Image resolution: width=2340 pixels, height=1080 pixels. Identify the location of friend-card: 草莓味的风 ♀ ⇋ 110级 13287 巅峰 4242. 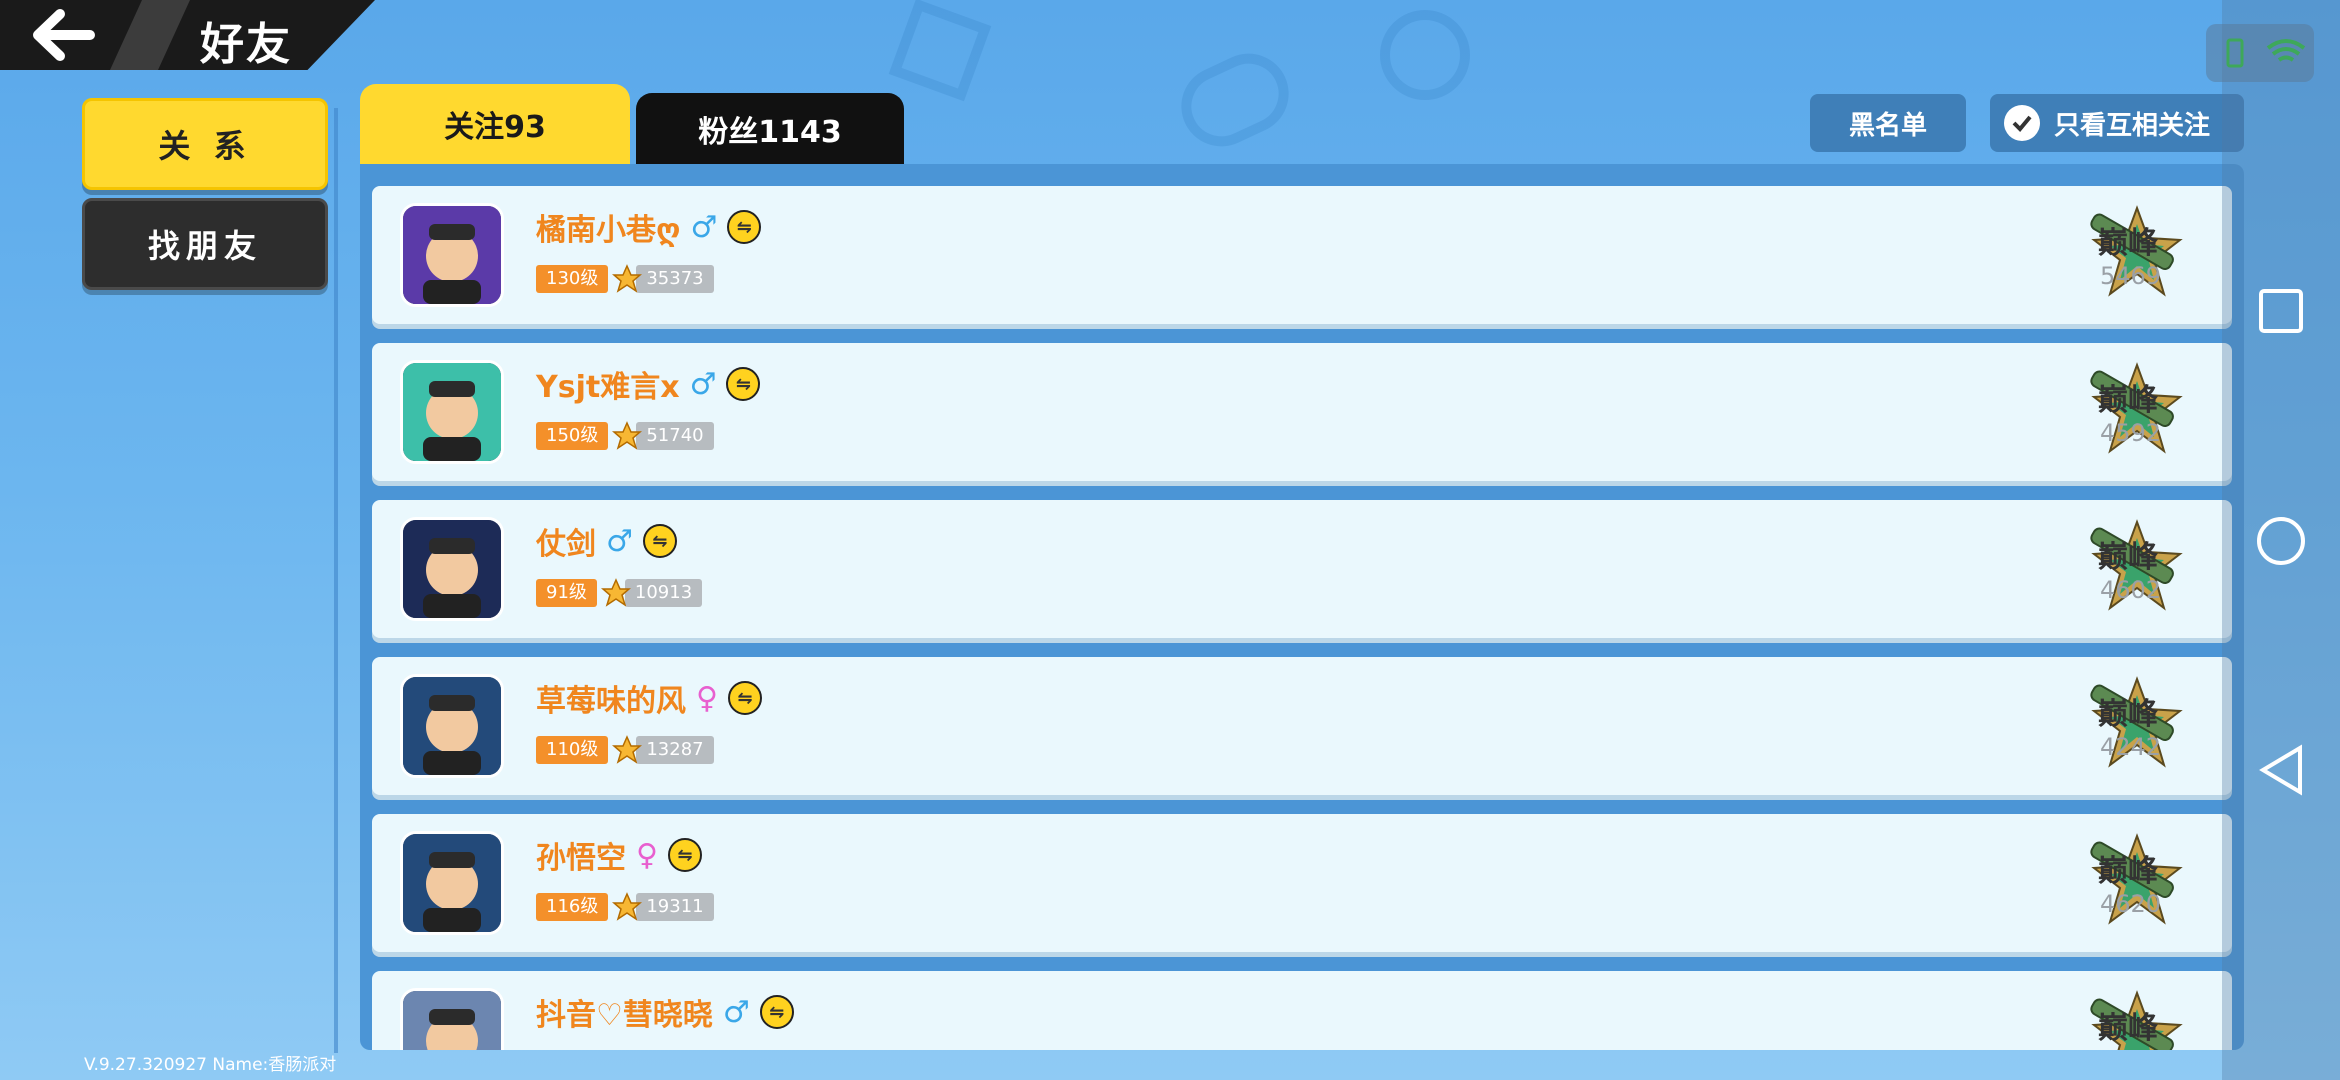
(1302, 726).